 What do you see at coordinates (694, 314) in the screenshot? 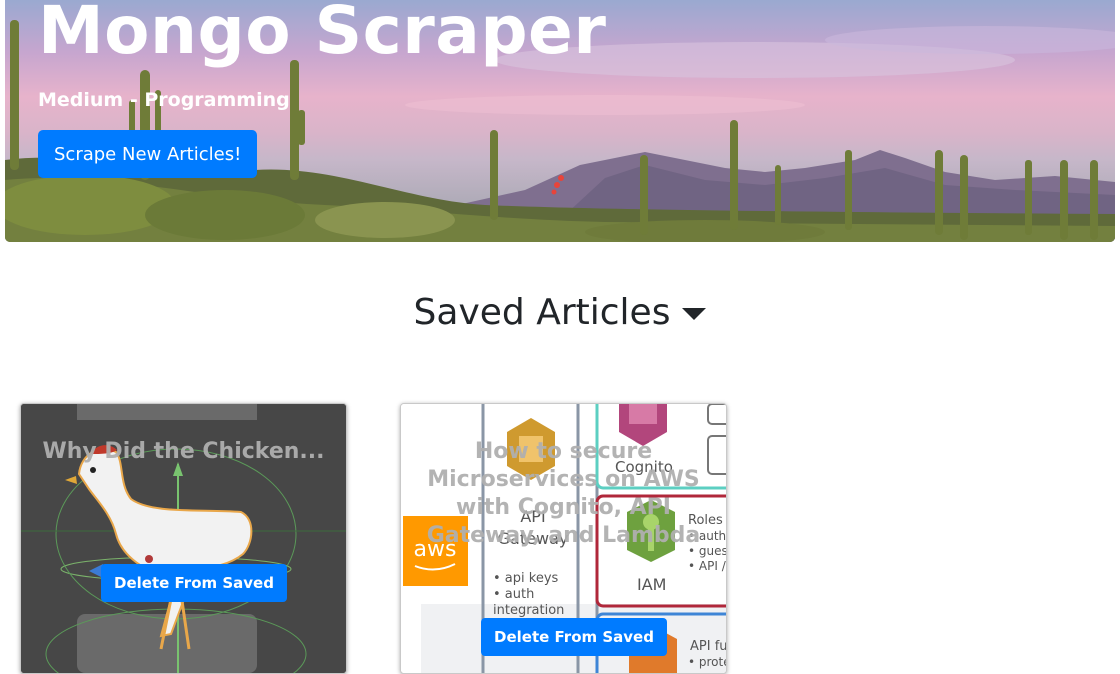
I see `caret-down-icon` at bounding box center [694, 314].